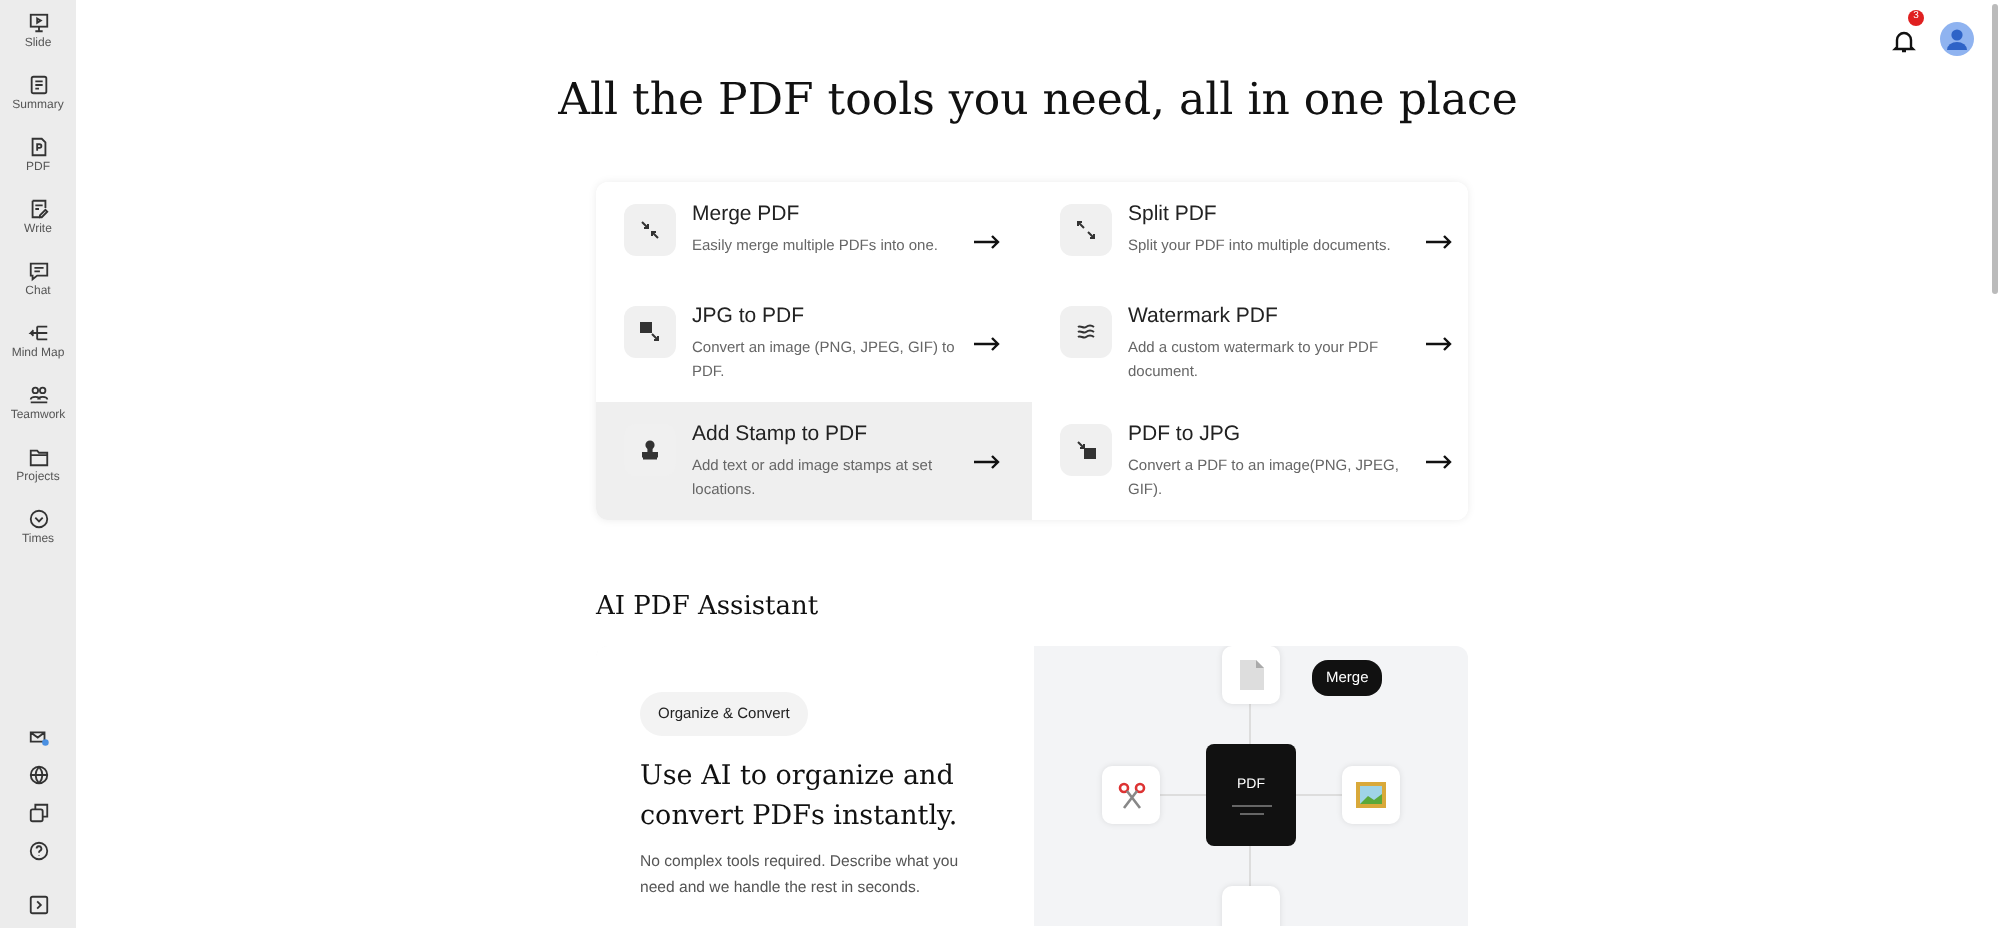 The image size is (2000, 928). Describe the element at coordinates (38, 737) in the screenshot. I see `mail-icon` at that location.